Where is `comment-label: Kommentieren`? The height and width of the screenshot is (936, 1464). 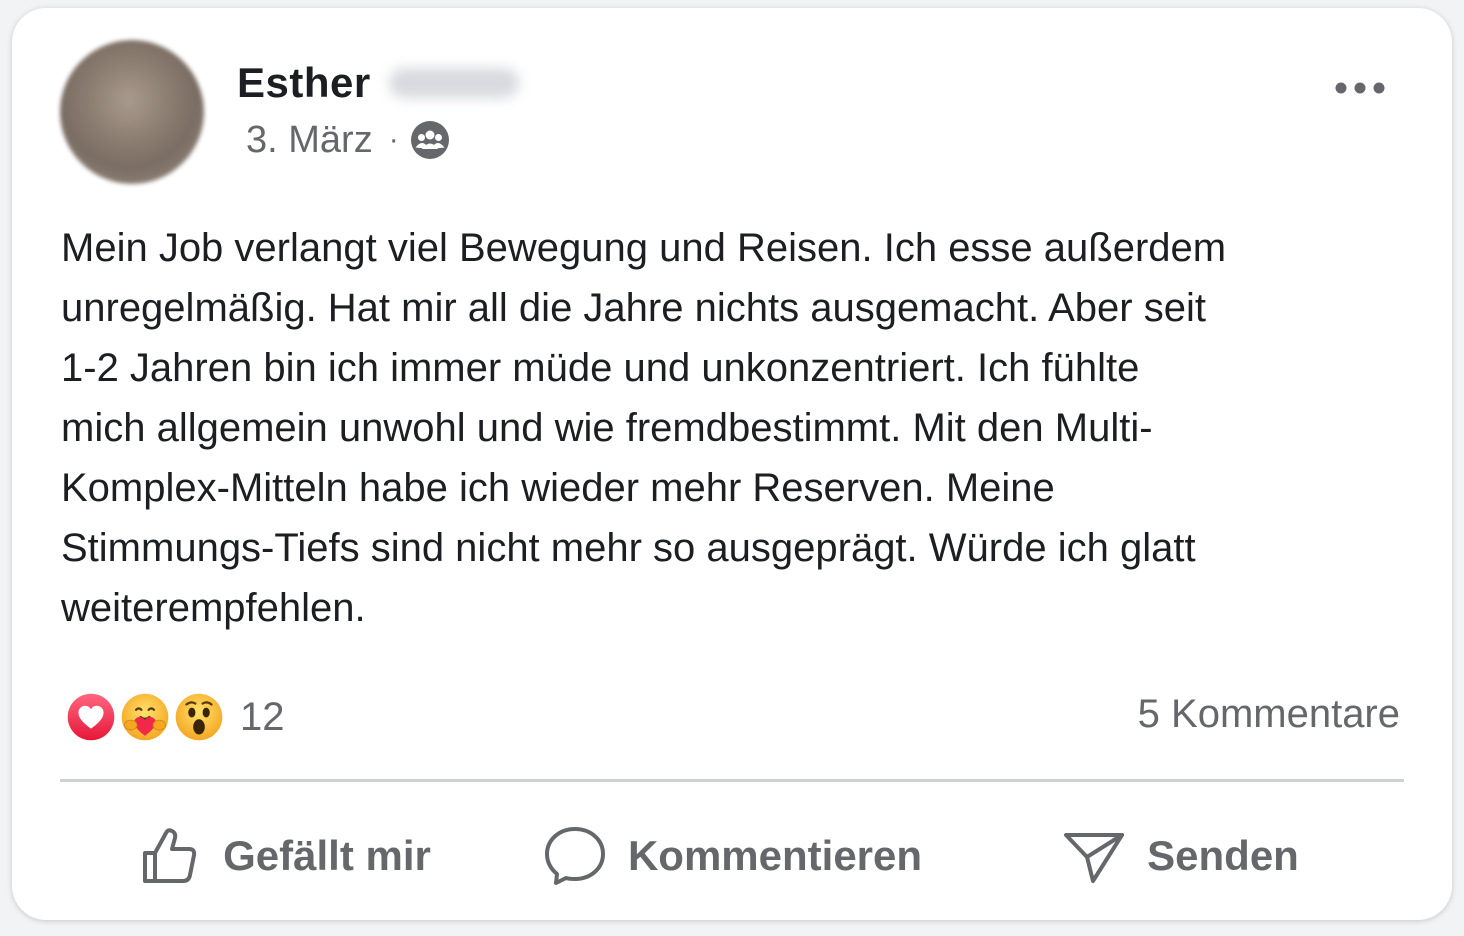
comment-label: Kommentieren is located at coordinates (775, 855).